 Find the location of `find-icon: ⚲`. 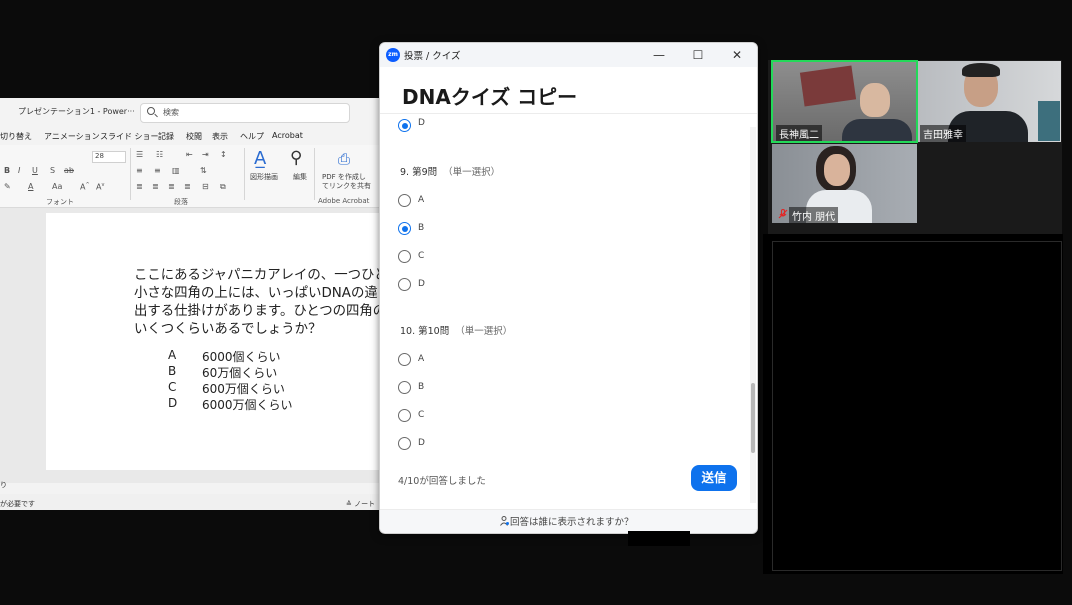

find-icon: ⚲ is located at coordinates (296, 158).